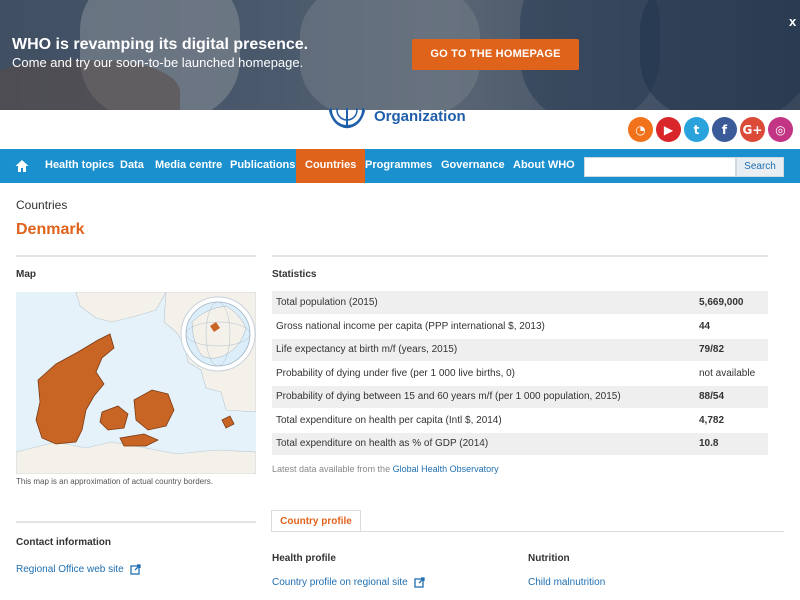 Image resolution: width=800 pixels, height=600 pixels. Describe the element at coordinates (160, 44) in the screenshot. I see `banner-title: WHO is revamping its digital presence.` at that location.